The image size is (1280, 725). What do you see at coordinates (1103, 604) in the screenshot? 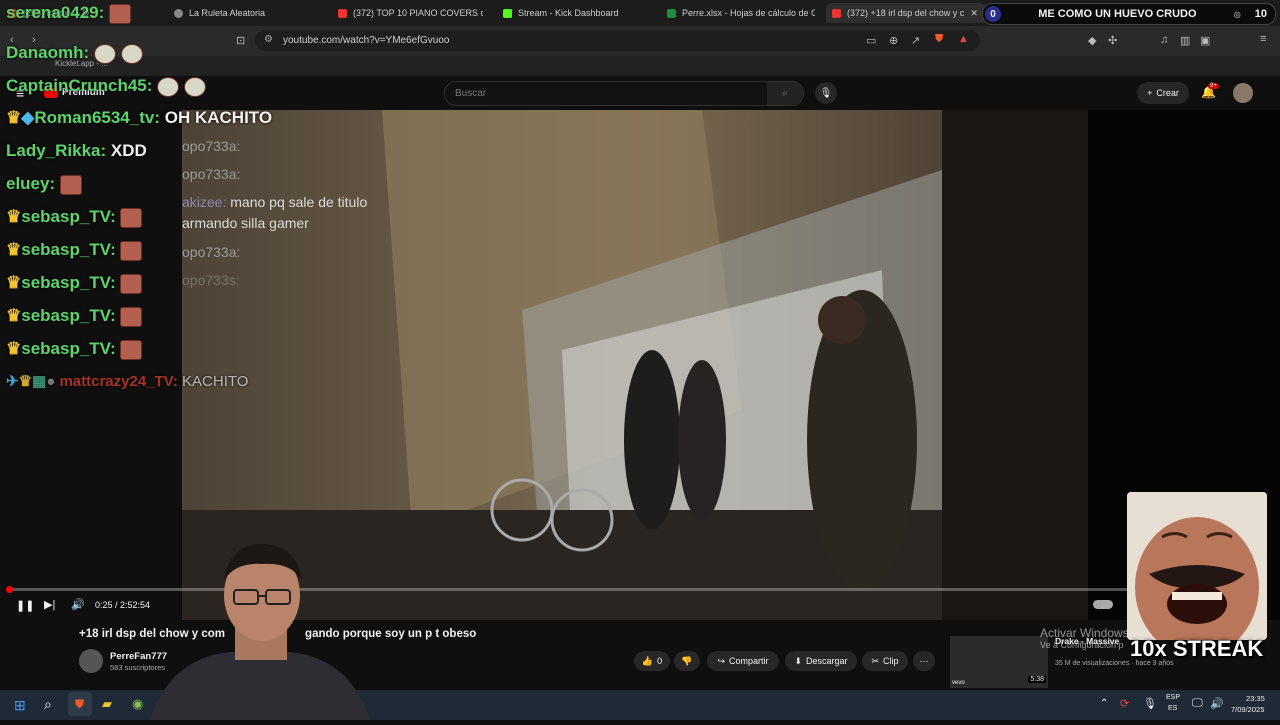
I see `autoplay-toggle` at bounding box center [1103, 604].